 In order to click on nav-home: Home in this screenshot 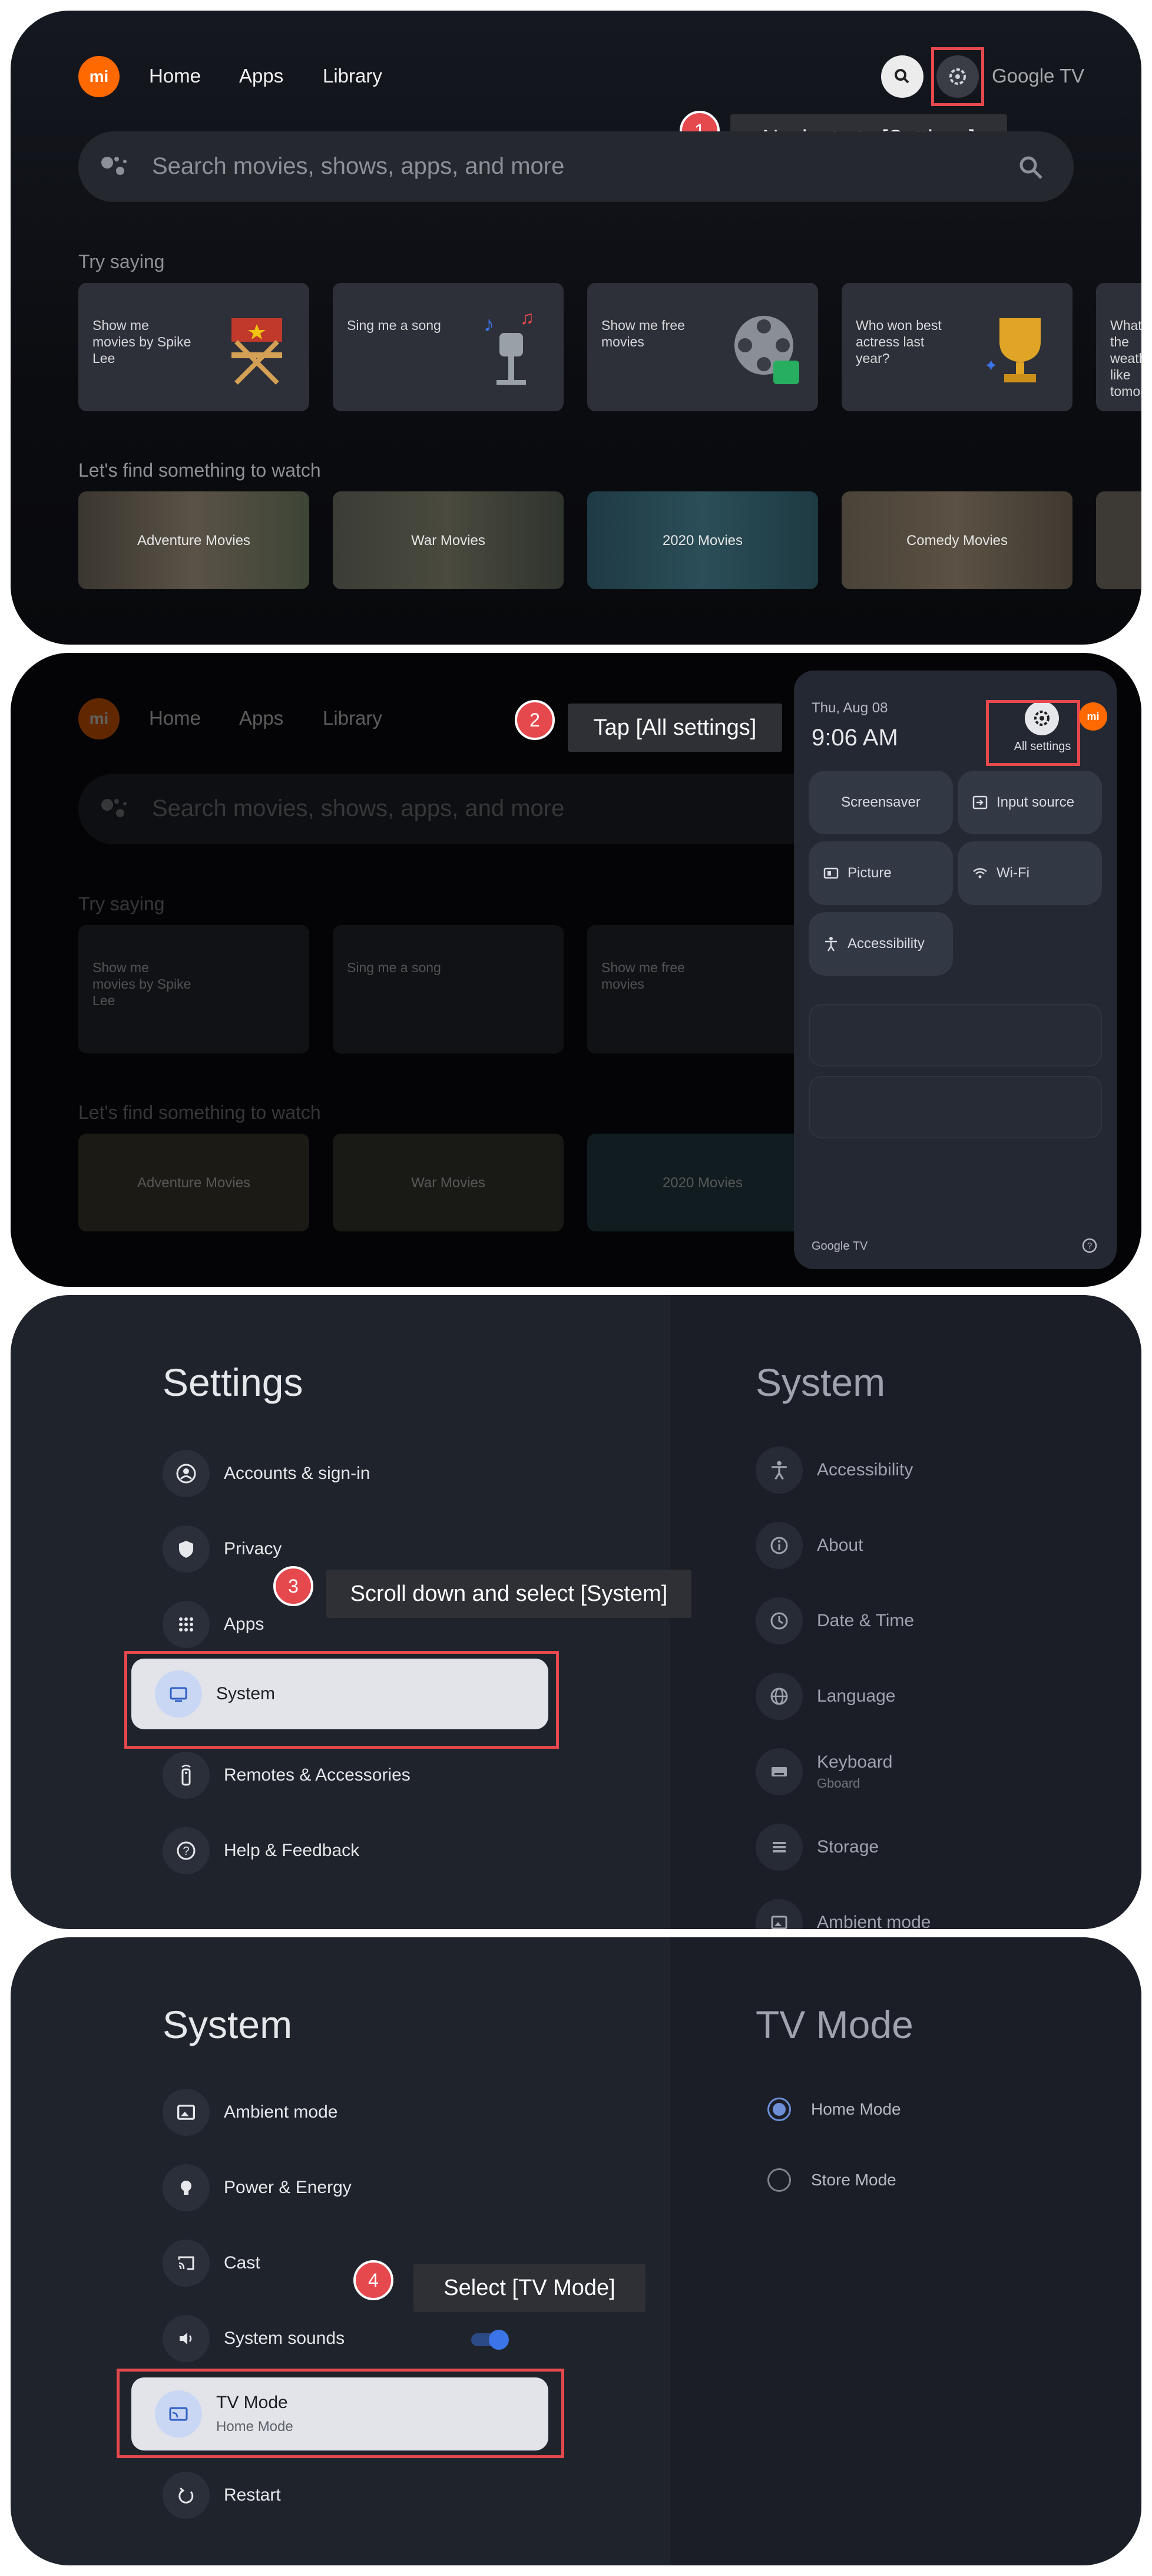, I will do `click(175, 76)`.